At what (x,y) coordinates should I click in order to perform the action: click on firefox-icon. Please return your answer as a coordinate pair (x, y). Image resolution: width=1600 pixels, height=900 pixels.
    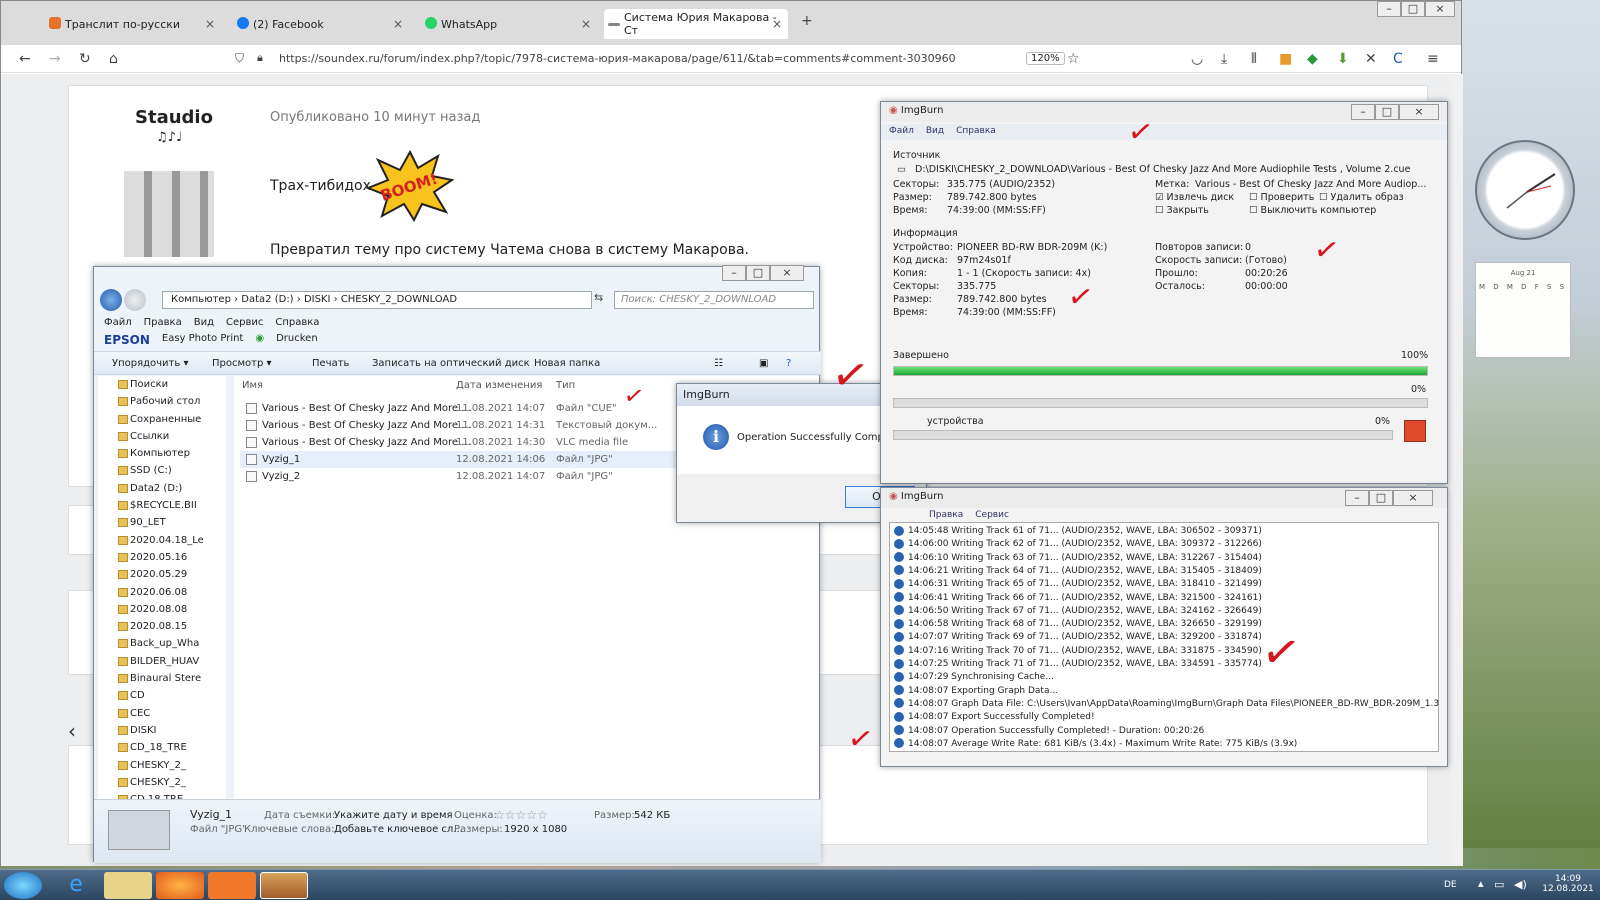
    Looking at the image, I should click on (180, 885).